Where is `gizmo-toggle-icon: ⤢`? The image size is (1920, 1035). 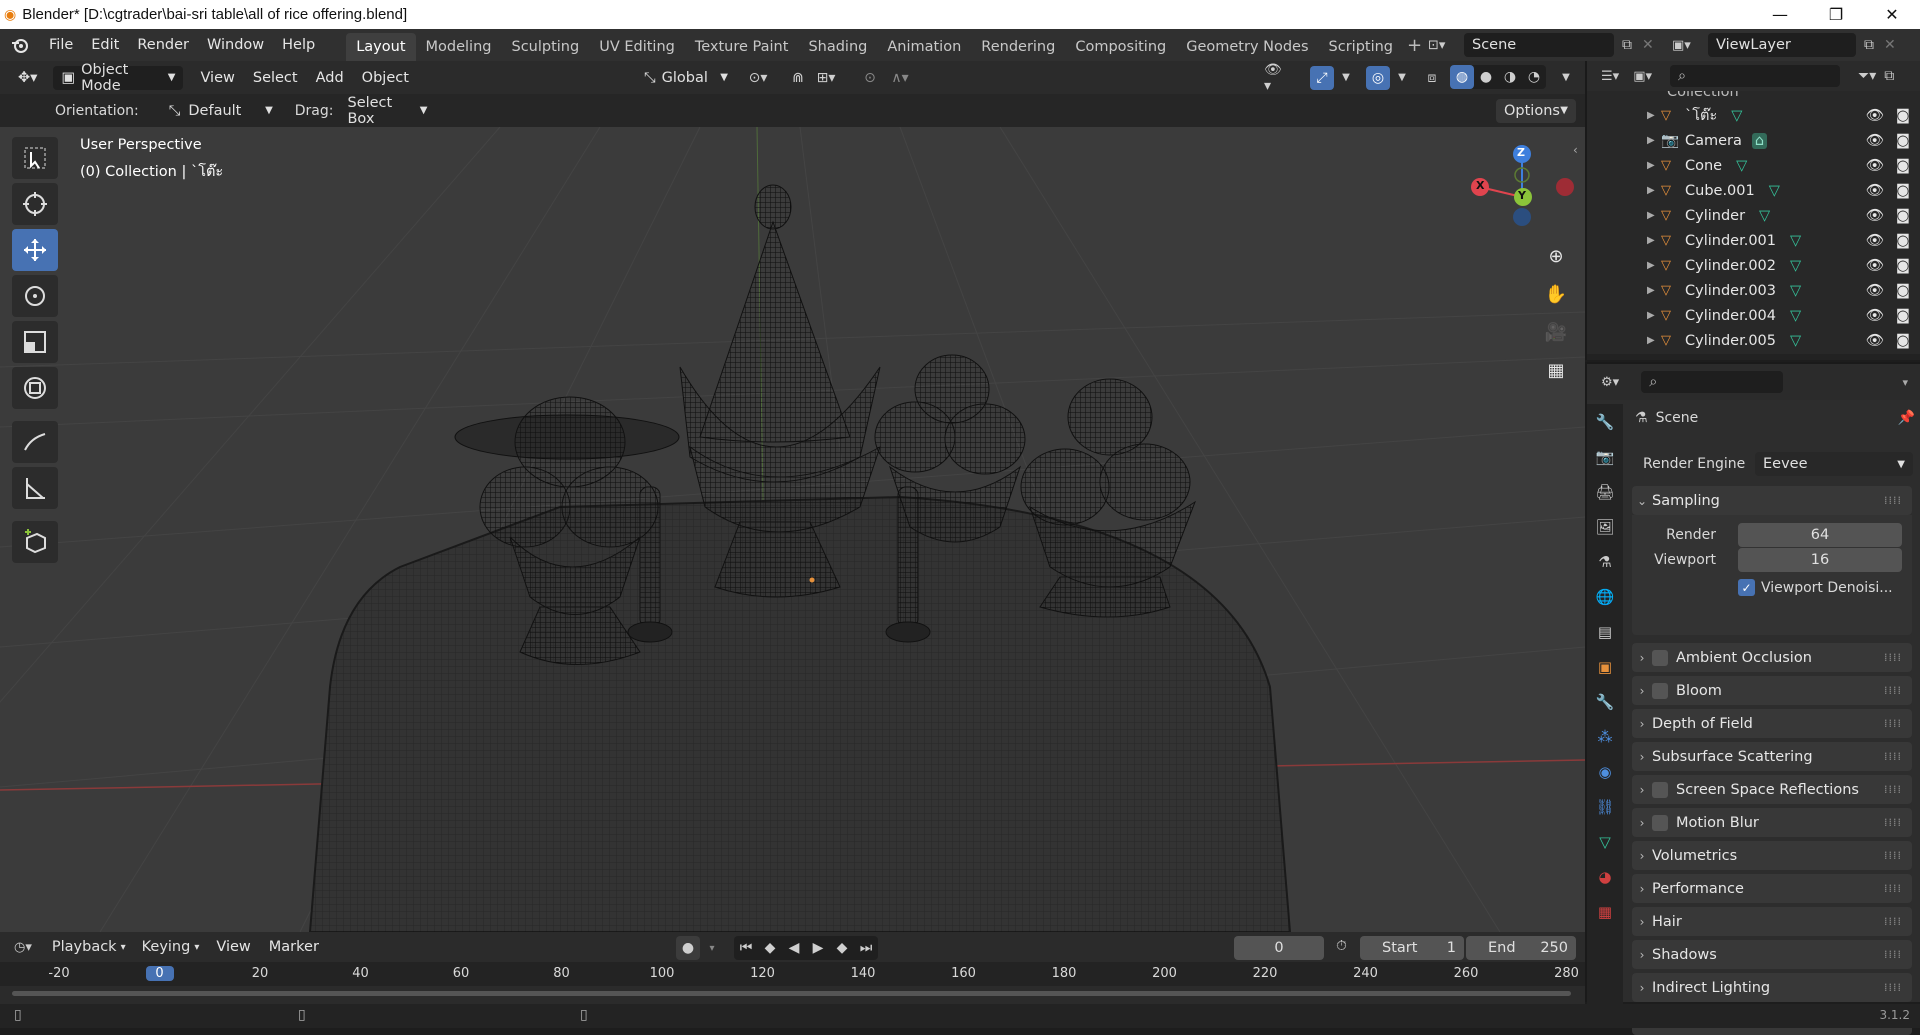
gizmo-toggle-icon: ⤢ is located at coordinates (1322, 77).